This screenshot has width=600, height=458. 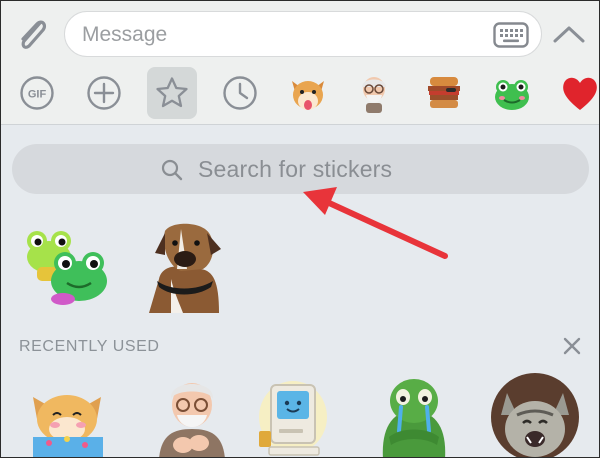 I want to click on heart-icon, so click(x=580, y=93).